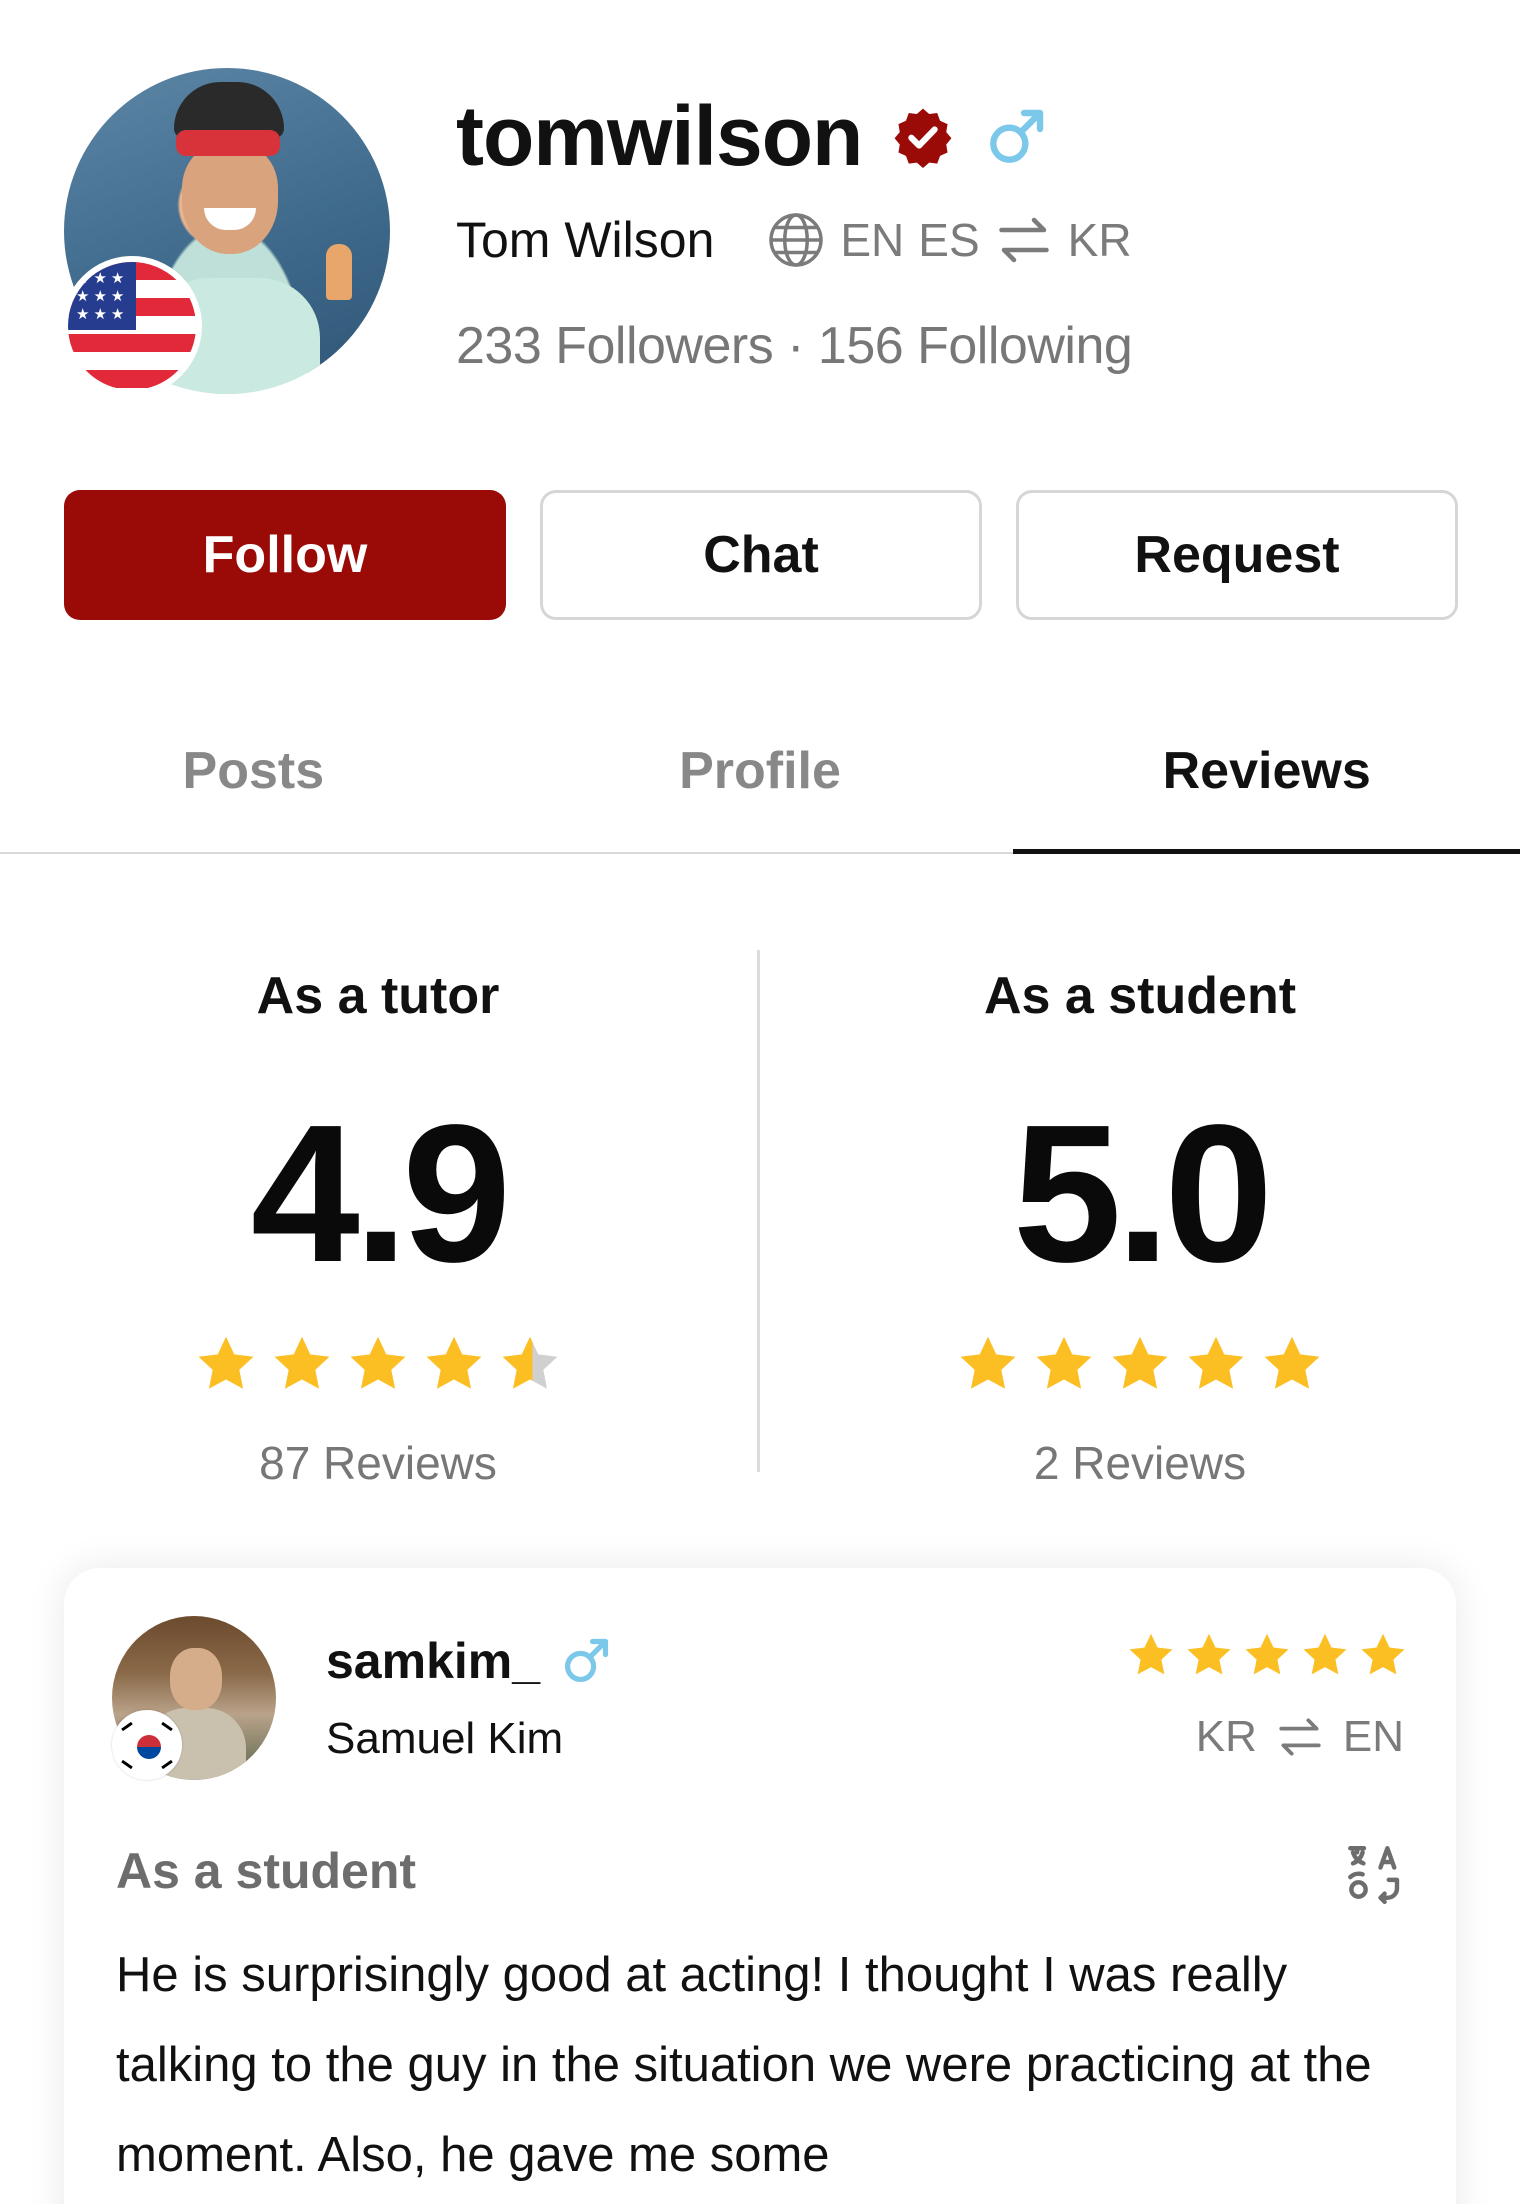 The height and width of the screenshot is (2204, 1520). I want to click on reviewer-username: samkim_, so click(433, 1661).